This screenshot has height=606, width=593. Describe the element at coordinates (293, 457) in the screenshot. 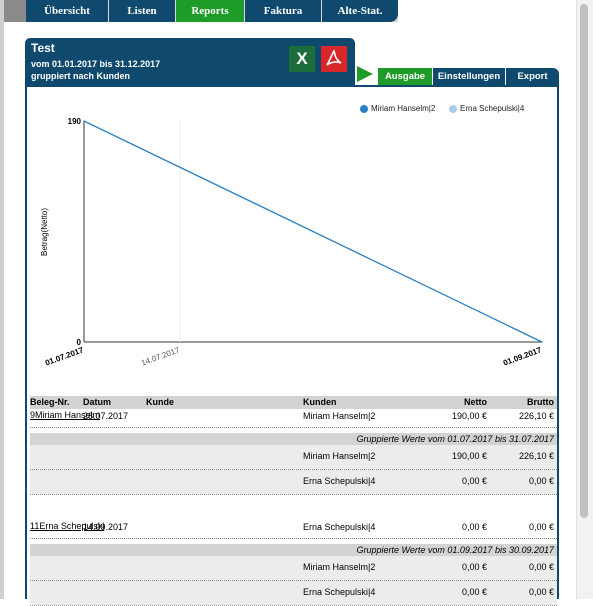

I see `group-subrow: Miriam Hanselm|2 190,00 € 226,10 €` at that location.